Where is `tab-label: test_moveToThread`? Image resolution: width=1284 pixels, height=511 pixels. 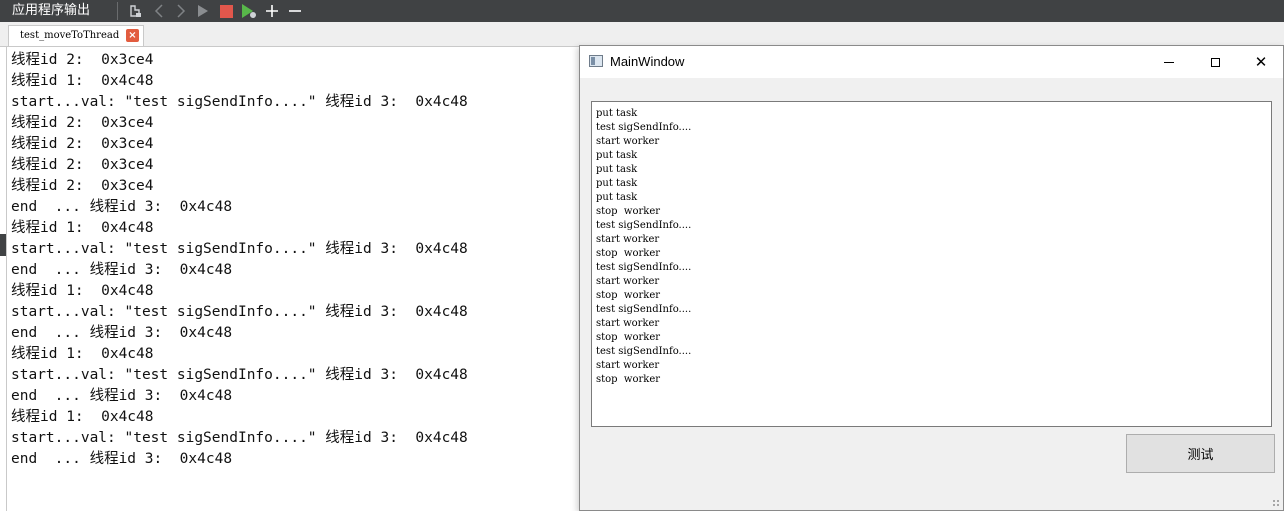
tab-label: test_moveToThread is located at coordinates (70, 35).